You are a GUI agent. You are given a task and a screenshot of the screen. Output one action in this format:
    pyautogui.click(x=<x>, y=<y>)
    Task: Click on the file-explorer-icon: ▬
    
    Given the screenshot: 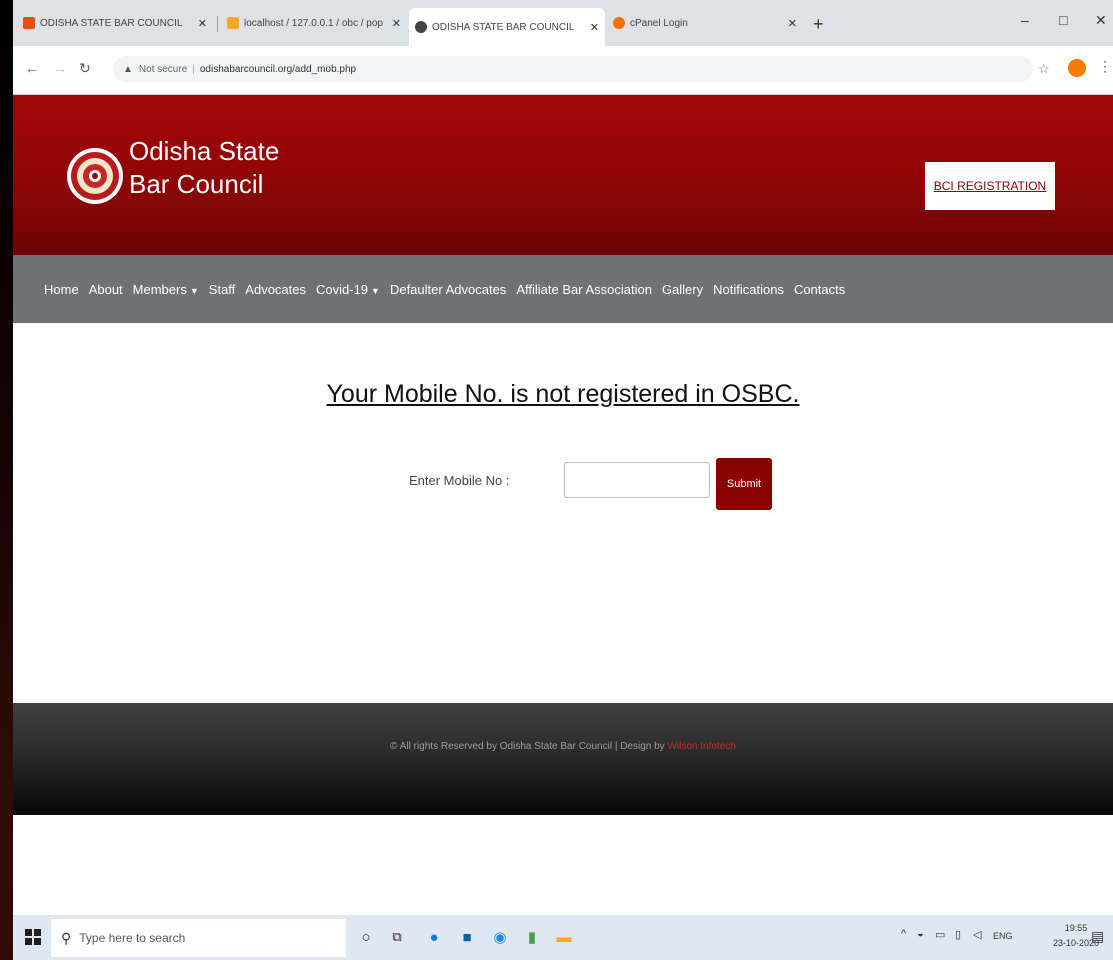 What is the action you would take?
    pyautogui.click(x=564, y=937)
    